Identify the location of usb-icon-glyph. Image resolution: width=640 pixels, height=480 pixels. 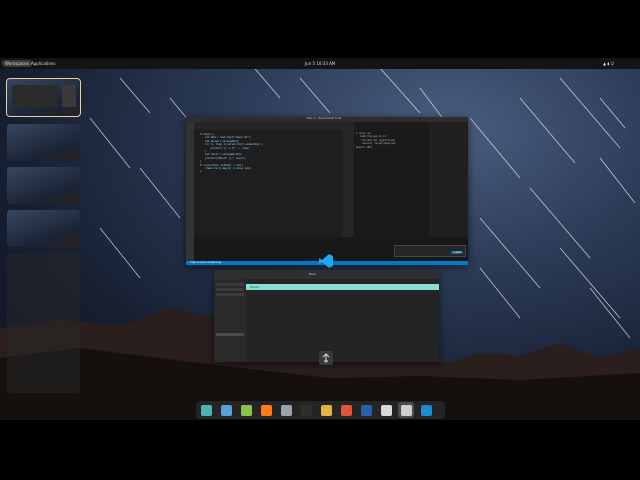
(406, 410).